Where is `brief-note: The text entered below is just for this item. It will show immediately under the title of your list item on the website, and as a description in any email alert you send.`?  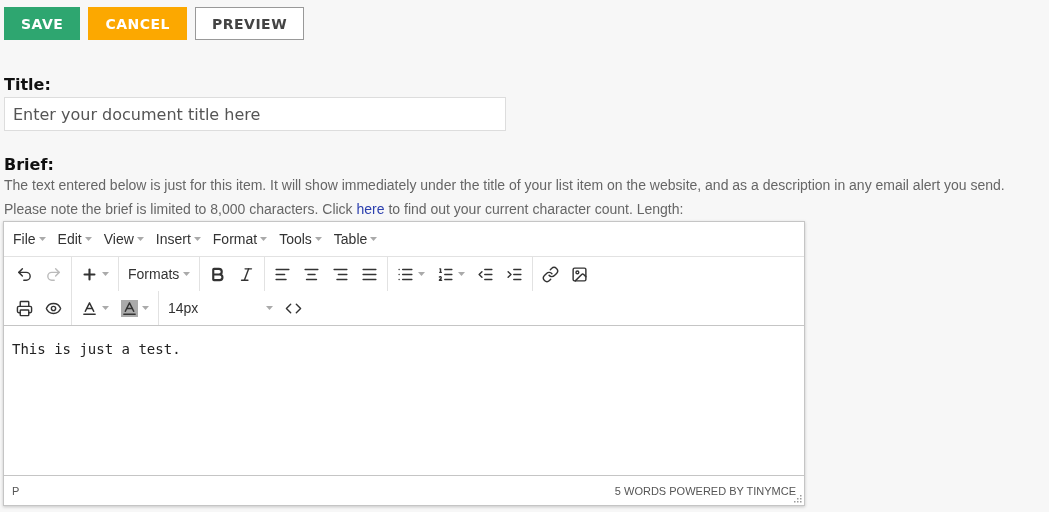 brief-note: The text entered below is just for this item. It will show immediately under the title of your list item on the website, and as a description in any email alert you send. is located at coordinates (505, 185).